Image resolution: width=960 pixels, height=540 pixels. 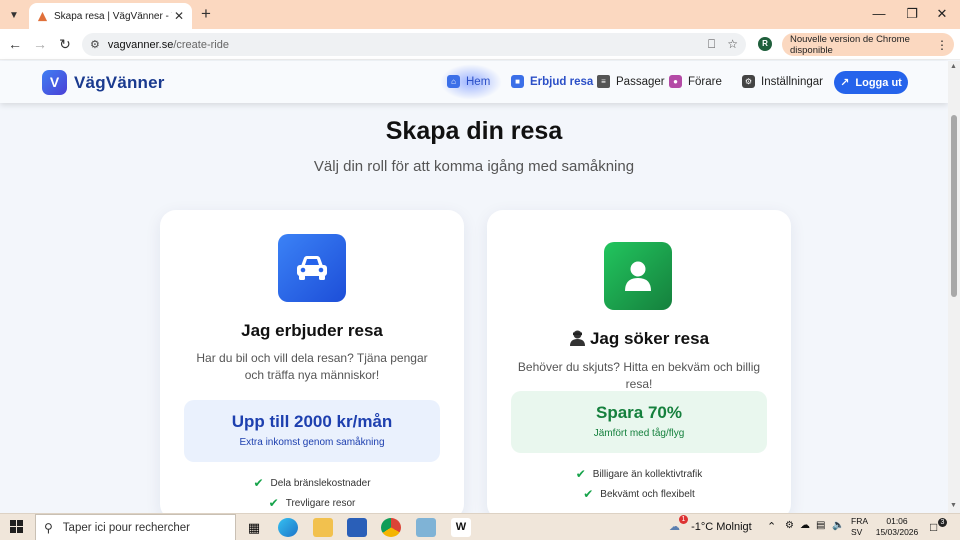 I want to click on feature-text: Dela bränslekostnader, so click(x=320, y=483).